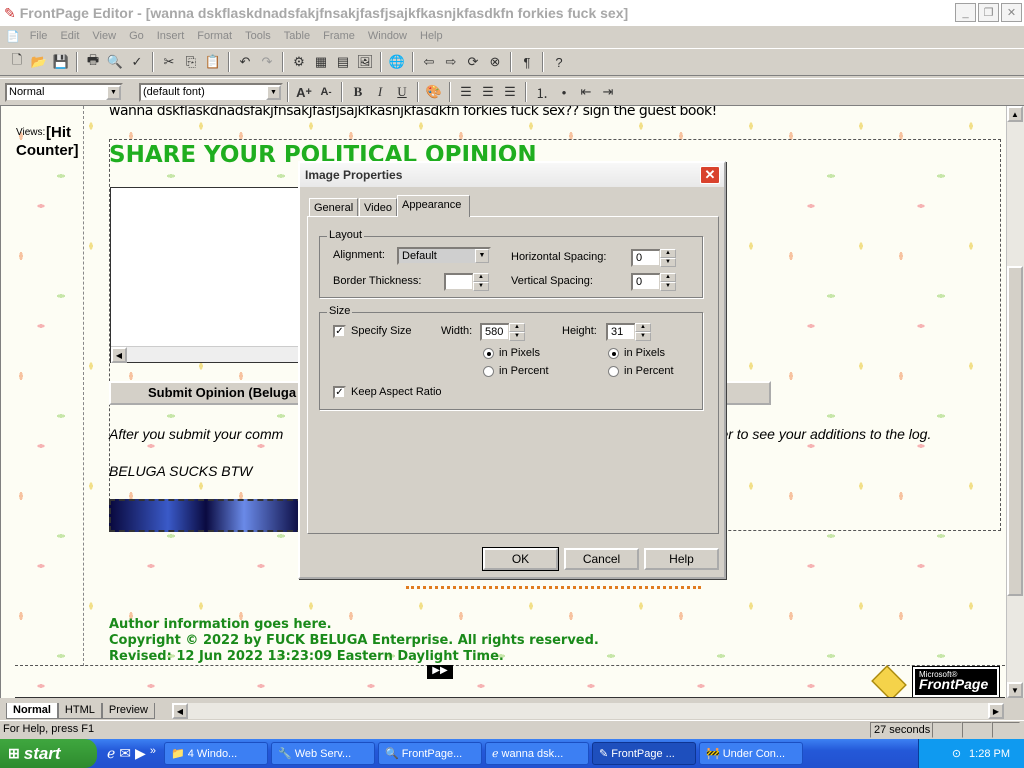 This screenshot has width=1024, height=768. What do you see at coordinates (17, 62) in the screenshot?
I see `new-icon: 🗋` at bounding box center [17, 62].